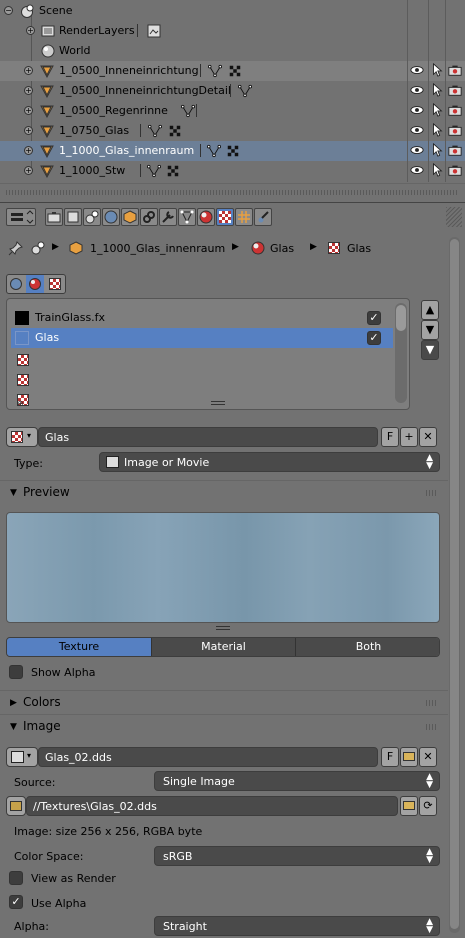  What do you see at coordinates (73, 217) in the screenshot?
I see `tab-render-layers` at bounding box center [73, 217].